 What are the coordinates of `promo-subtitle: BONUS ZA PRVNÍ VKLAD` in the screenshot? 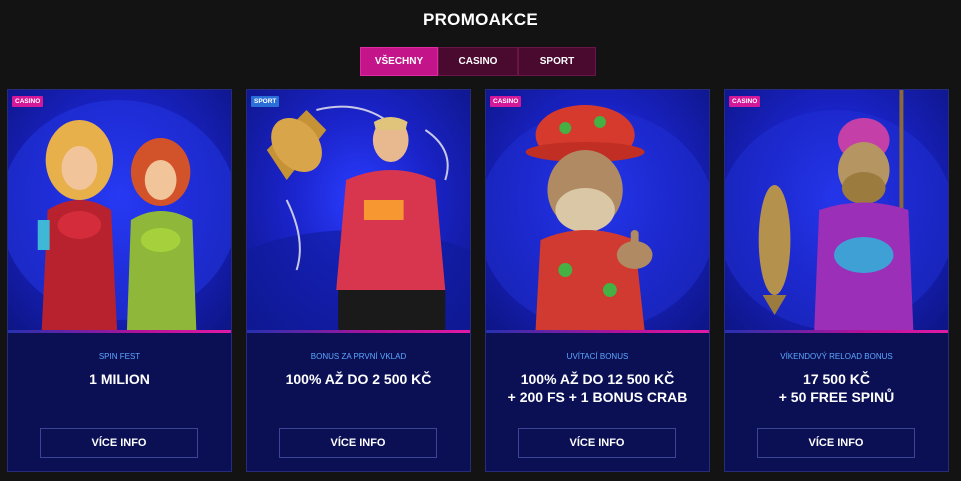 It's located at (358, 356).